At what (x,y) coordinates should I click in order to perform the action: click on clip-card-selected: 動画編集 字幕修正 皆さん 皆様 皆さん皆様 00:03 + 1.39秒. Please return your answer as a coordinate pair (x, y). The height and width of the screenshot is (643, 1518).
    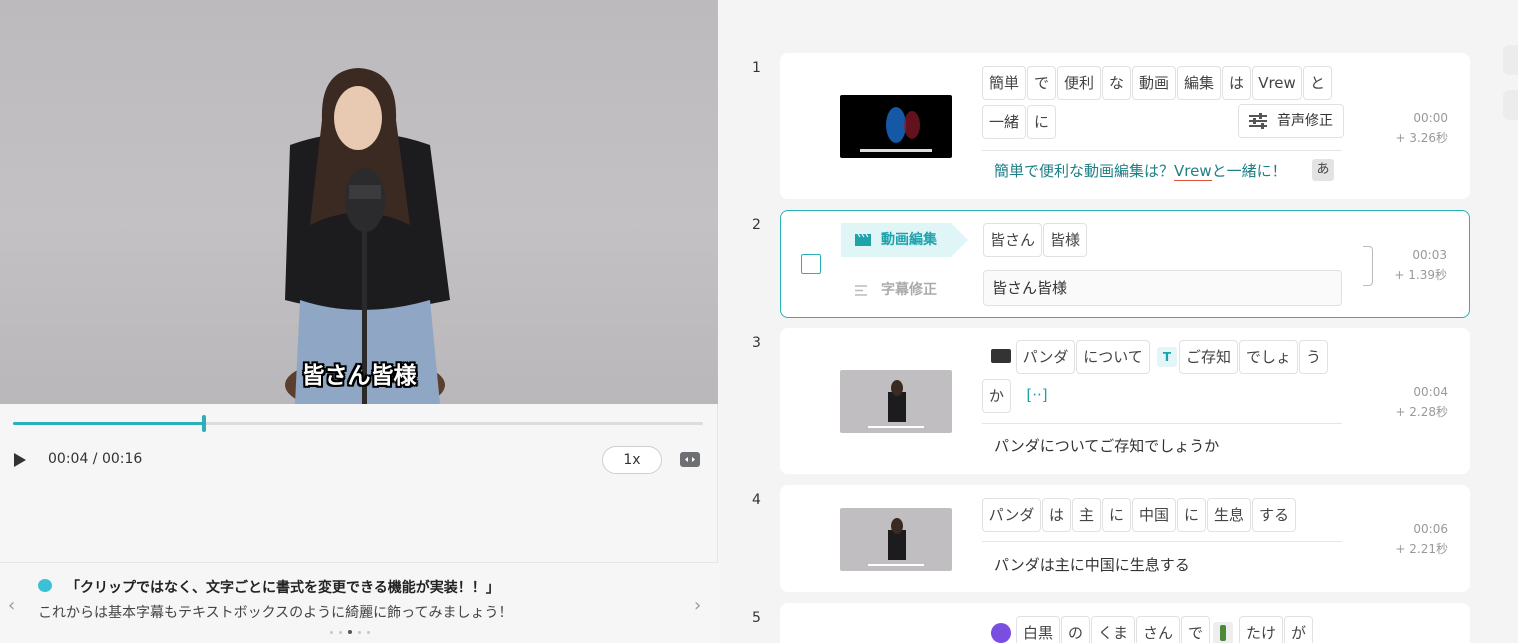
    Looking at the image, I should click on (1125, 264).